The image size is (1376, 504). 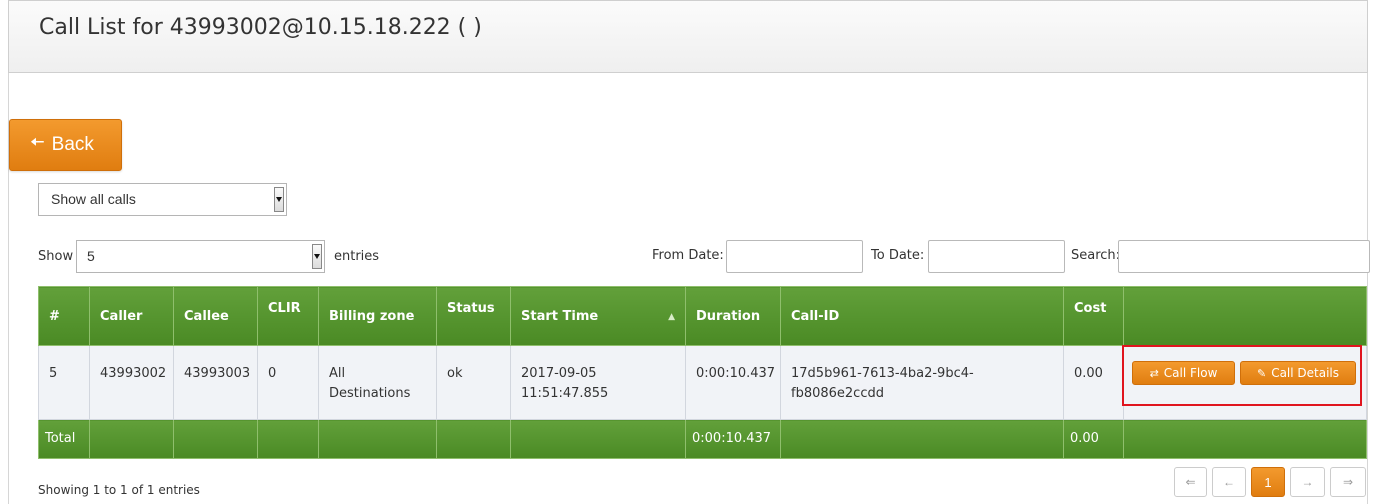 I want to click on col-duration: Duration, so click(x=733, y=316).